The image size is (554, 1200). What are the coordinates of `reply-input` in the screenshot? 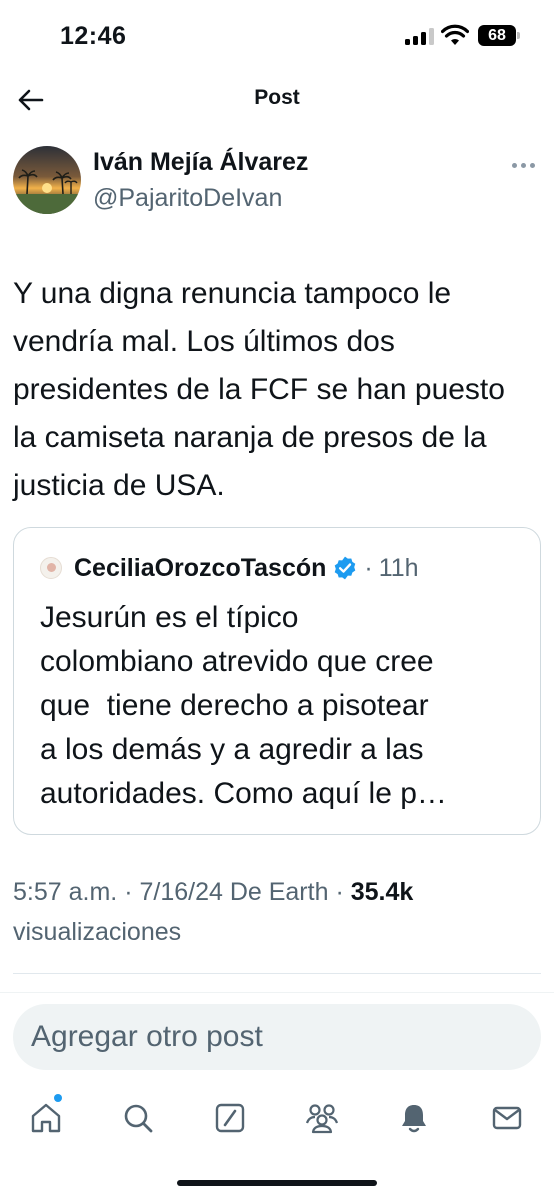 It's located at (277, 1037).